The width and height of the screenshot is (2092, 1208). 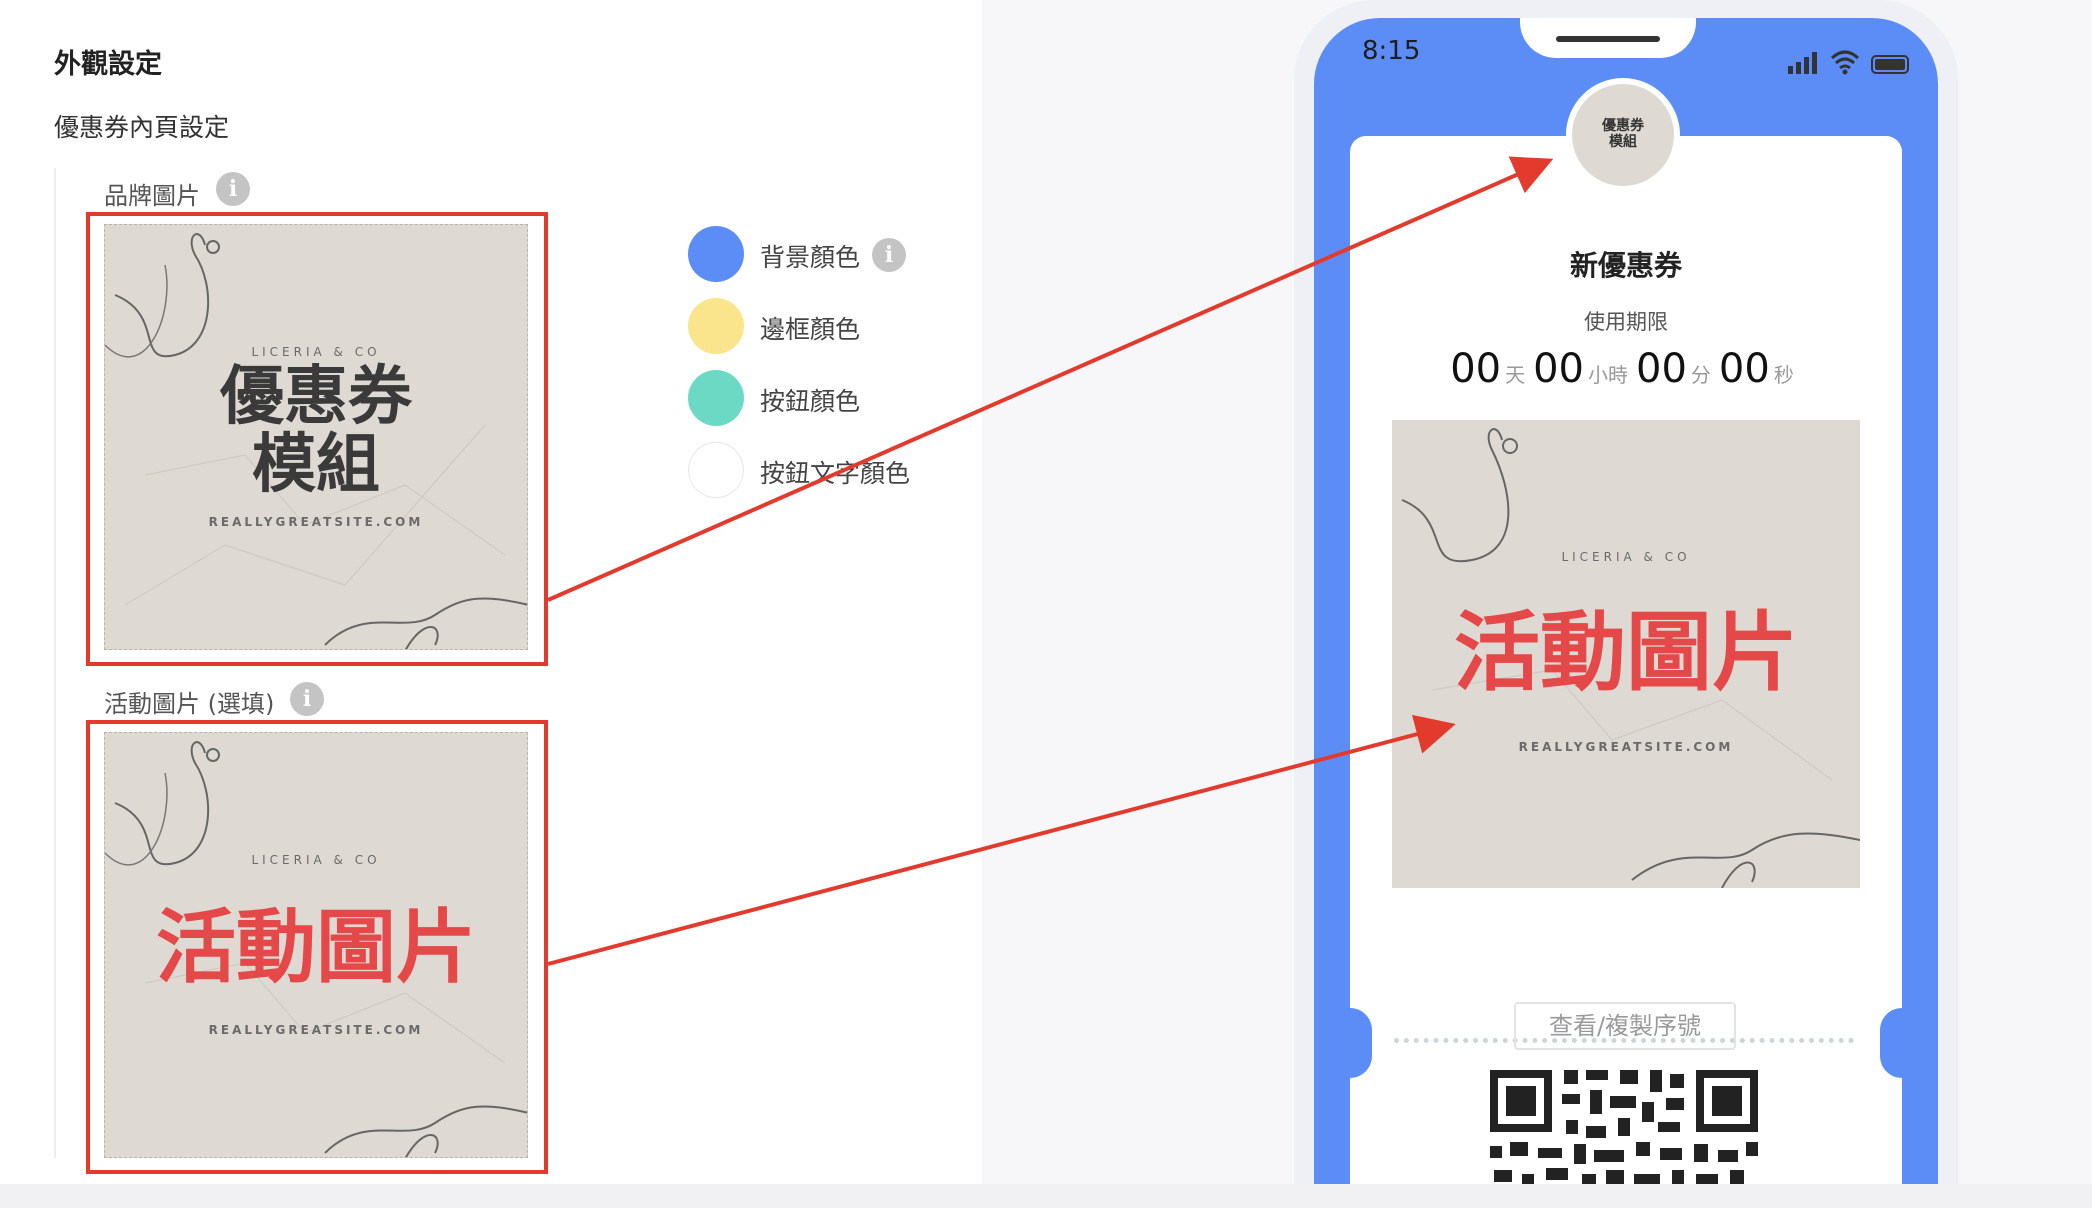 What do you see at coordinates (1001, 840) in the screenshot?
I see `event-arrow` at bounding box center [1001, 840].